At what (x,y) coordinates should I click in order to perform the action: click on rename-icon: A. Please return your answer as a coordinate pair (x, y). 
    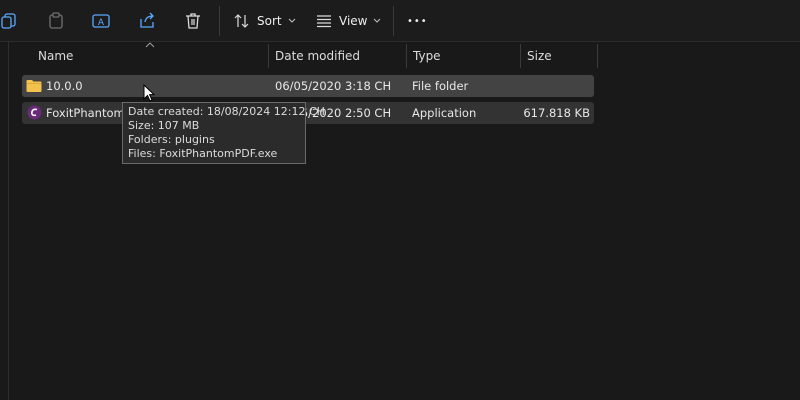
    Looking at the image, I should click on (101, 21).